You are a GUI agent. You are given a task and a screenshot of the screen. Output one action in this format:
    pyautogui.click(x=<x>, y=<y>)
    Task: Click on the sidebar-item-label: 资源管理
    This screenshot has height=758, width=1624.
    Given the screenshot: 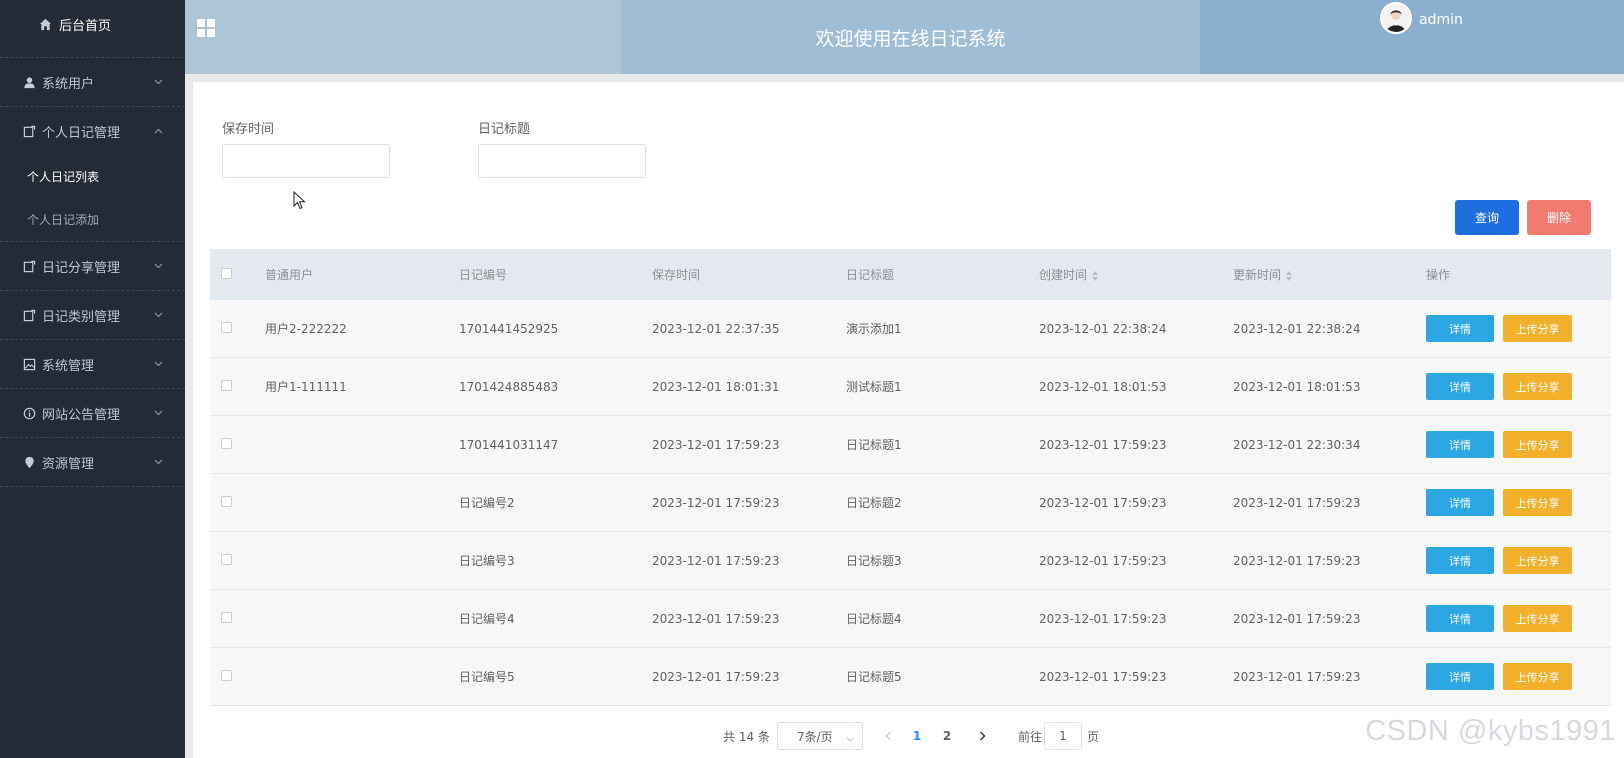 What is the action you would take?
    pyautogui.click(x=68, y=464)
    